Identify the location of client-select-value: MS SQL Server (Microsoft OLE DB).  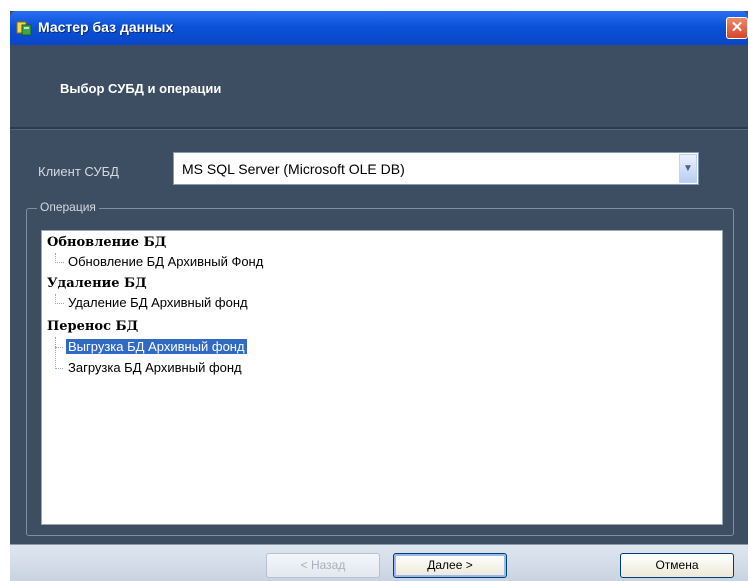
(293, 169).